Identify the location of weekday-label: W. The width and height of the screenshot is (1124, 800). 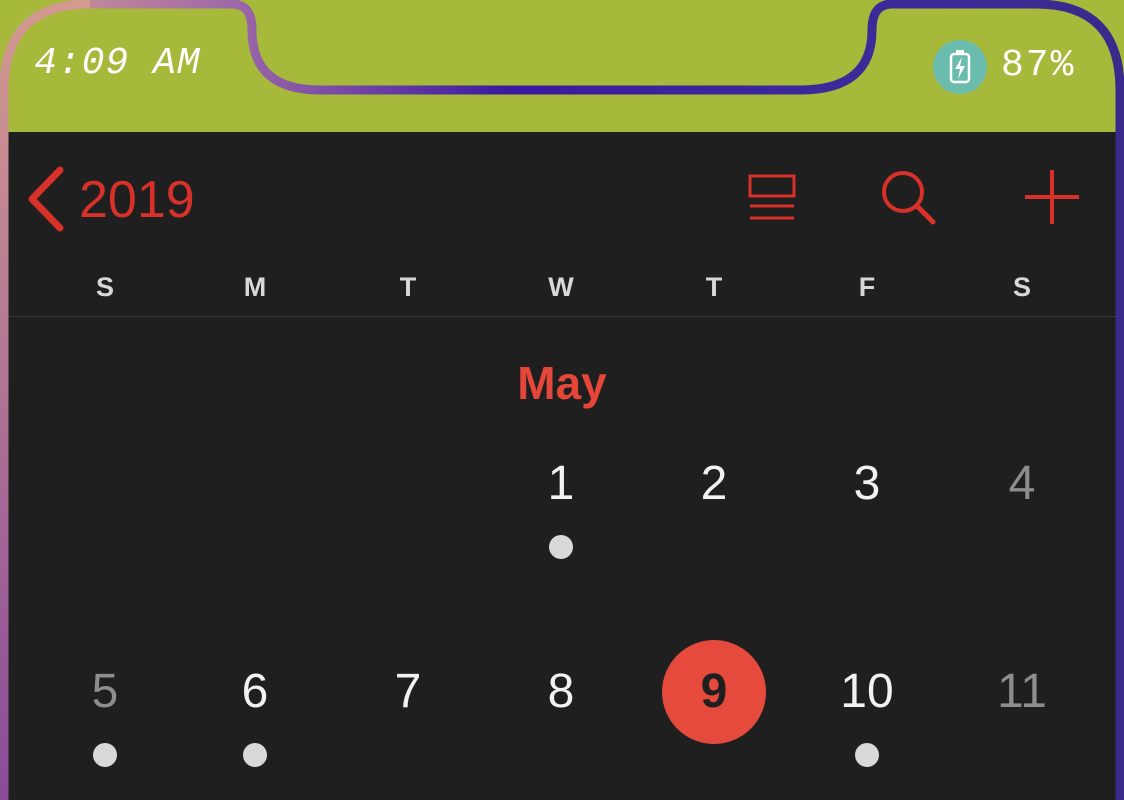
(561, 287).